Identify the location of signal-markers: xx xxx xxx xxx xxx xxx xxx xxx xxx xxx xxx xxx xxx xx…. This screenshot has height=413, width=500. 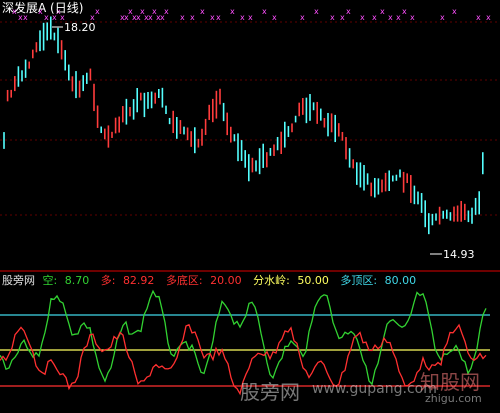
(251, 14).